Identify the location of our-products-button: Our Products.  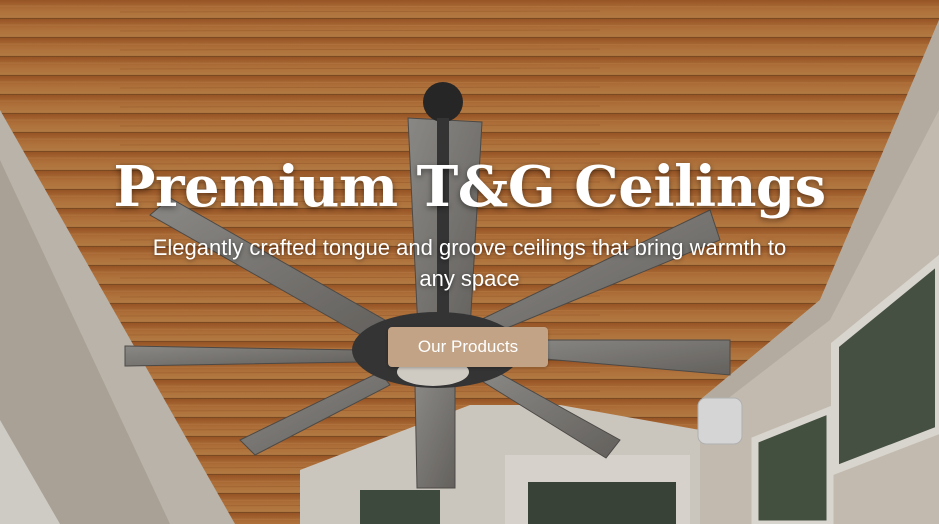
(468, 347).